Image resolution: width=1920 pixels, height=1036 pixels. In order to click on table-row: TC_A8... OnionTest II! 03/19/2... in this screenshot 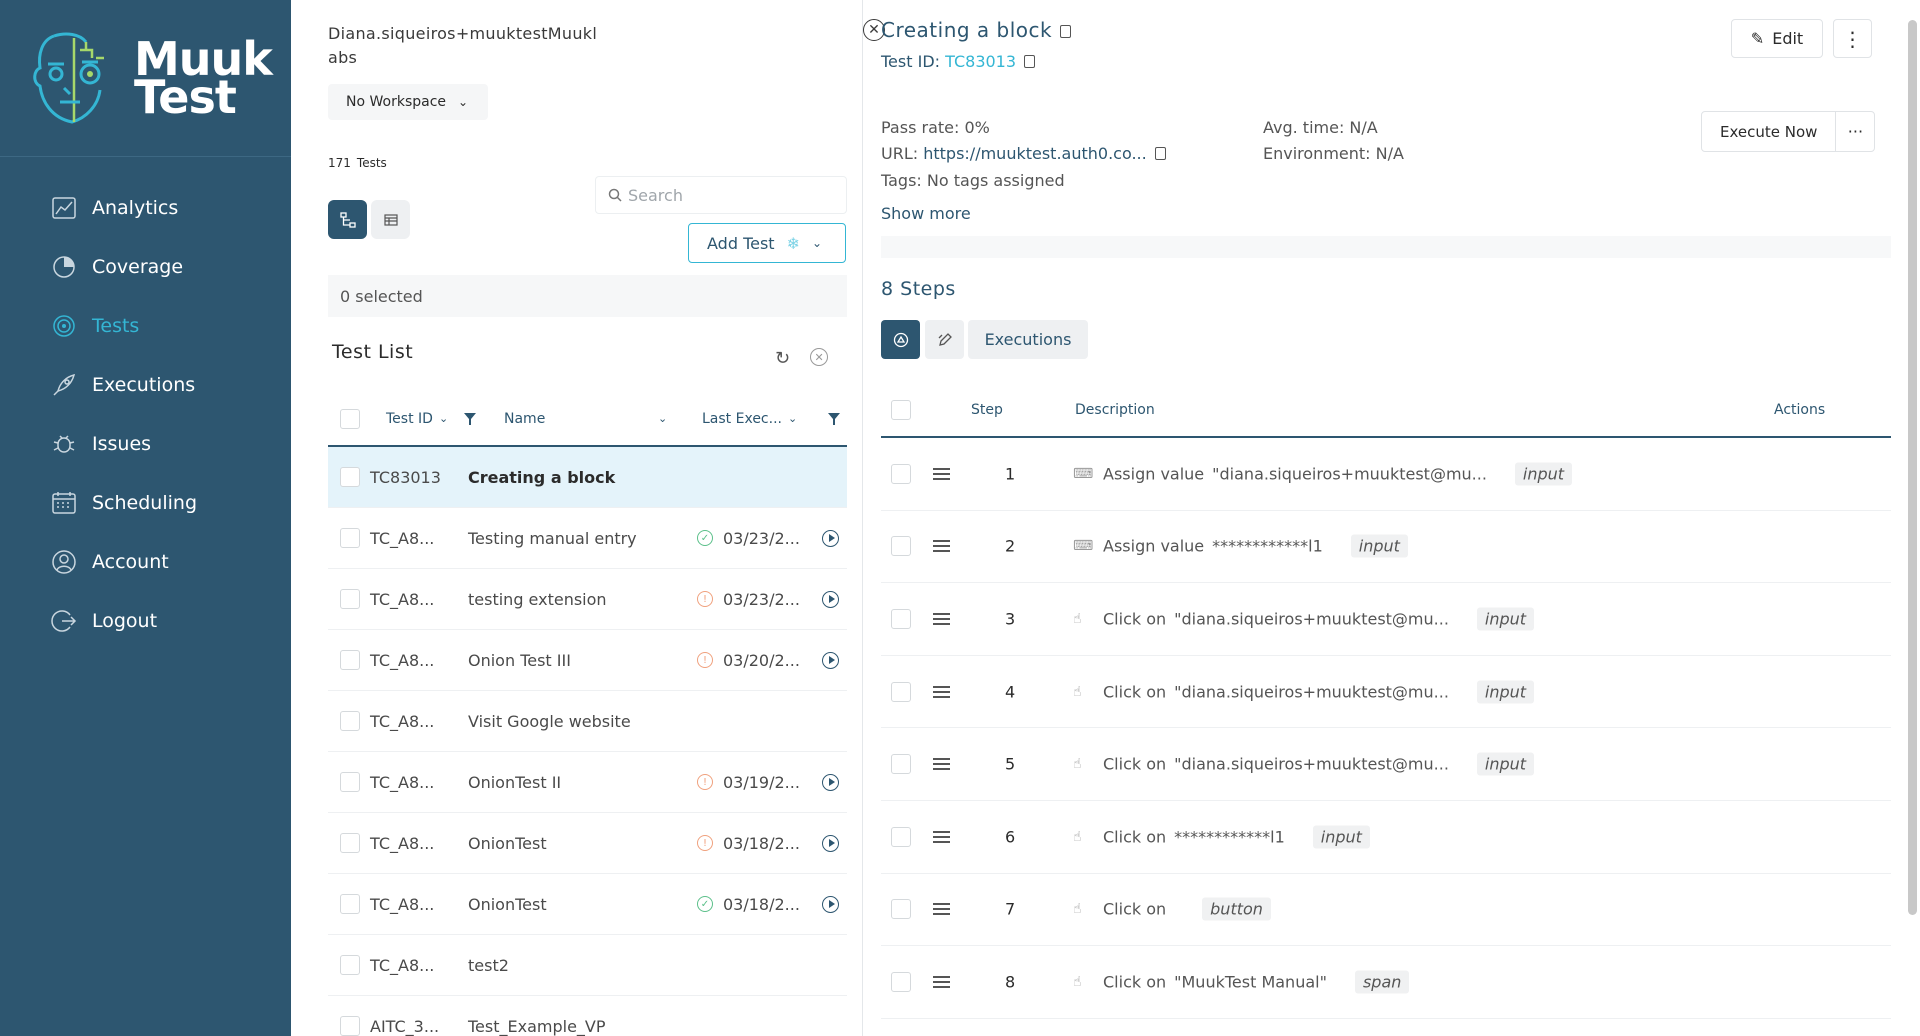, I will do `click(587, 782)`.